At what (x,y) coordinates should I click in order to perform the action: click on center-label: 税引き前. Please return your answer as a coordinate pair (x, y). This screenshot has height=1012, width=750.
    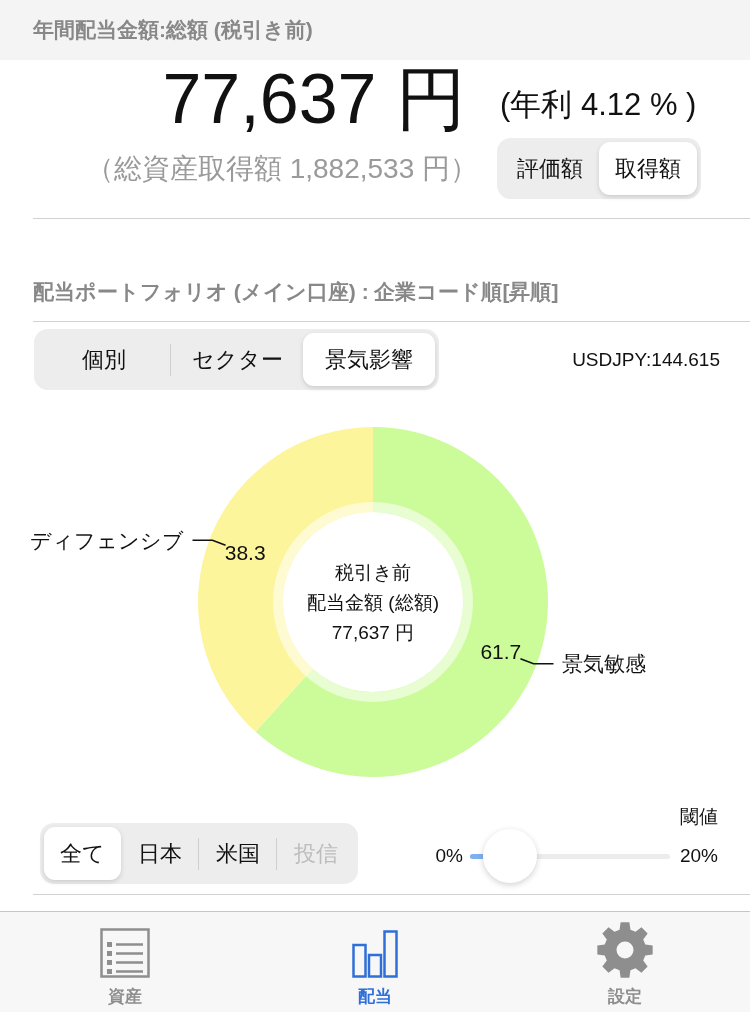
    Looking at the image, I should click on (373, 572).